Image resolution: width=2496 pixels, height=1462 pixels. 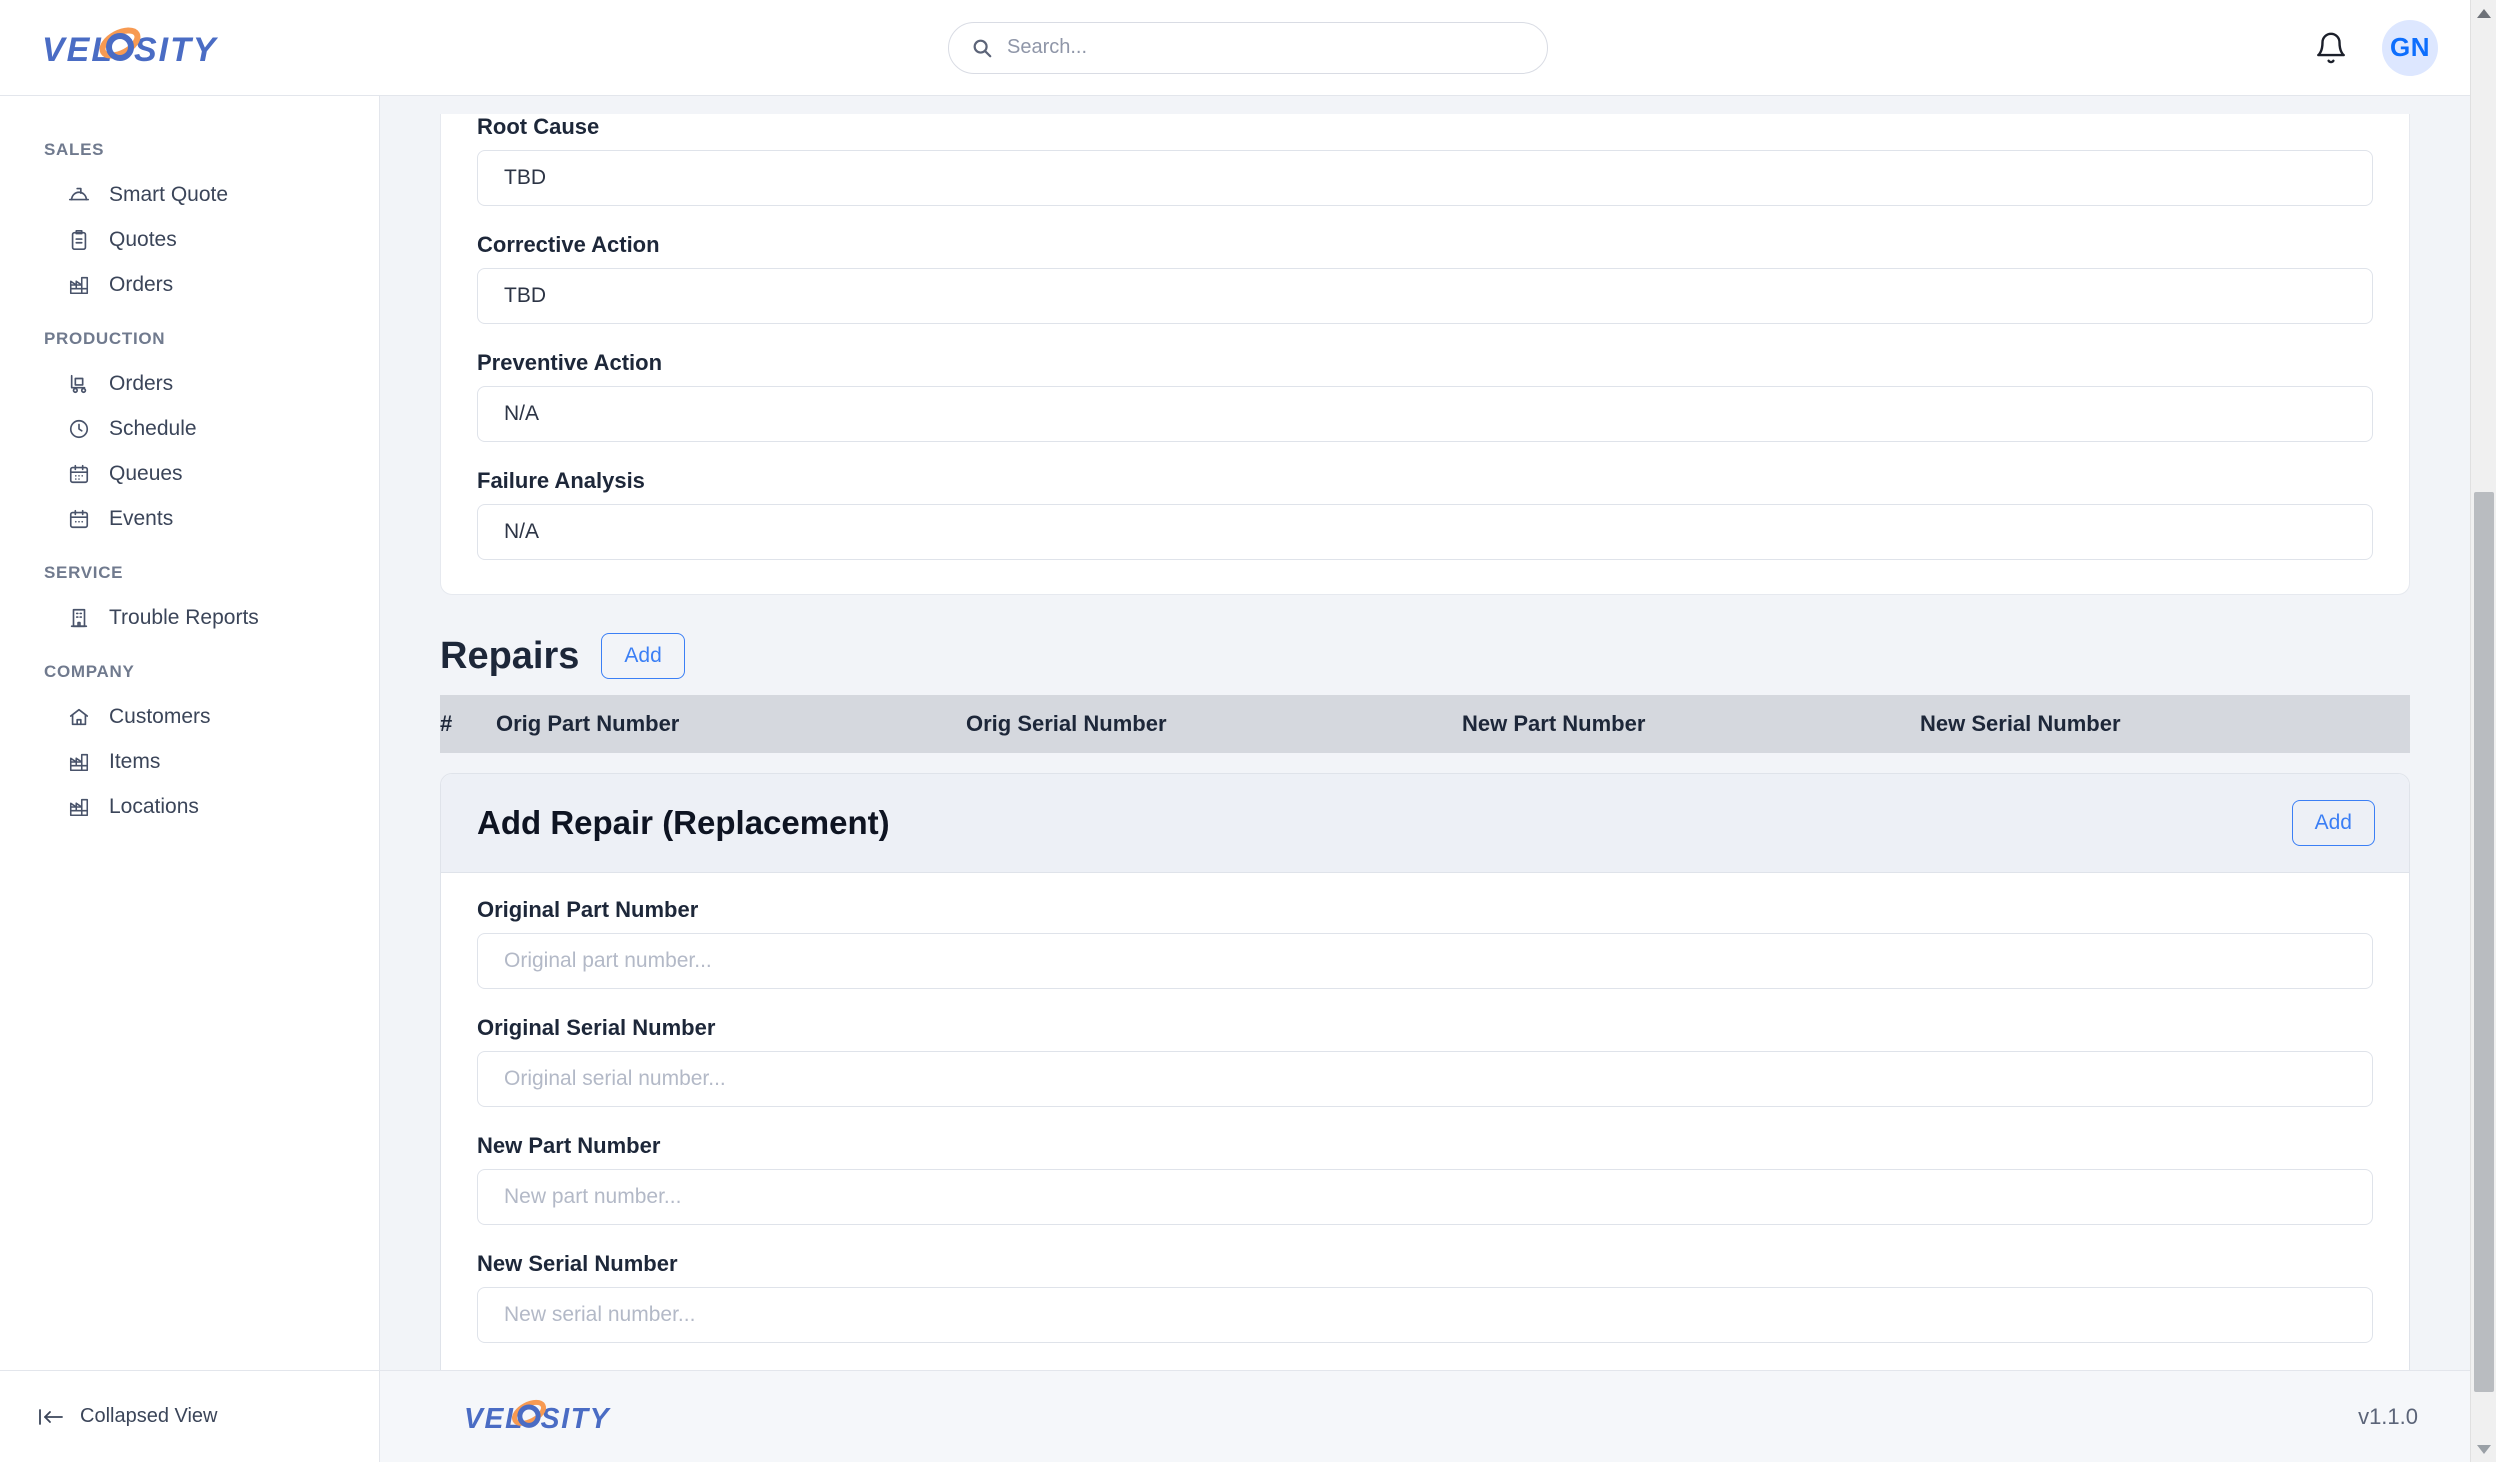 What do you see at coordinates (561, 480) in the screenshot?
I see `field-label: Failure Analysis` at bounding box center [561, 480].